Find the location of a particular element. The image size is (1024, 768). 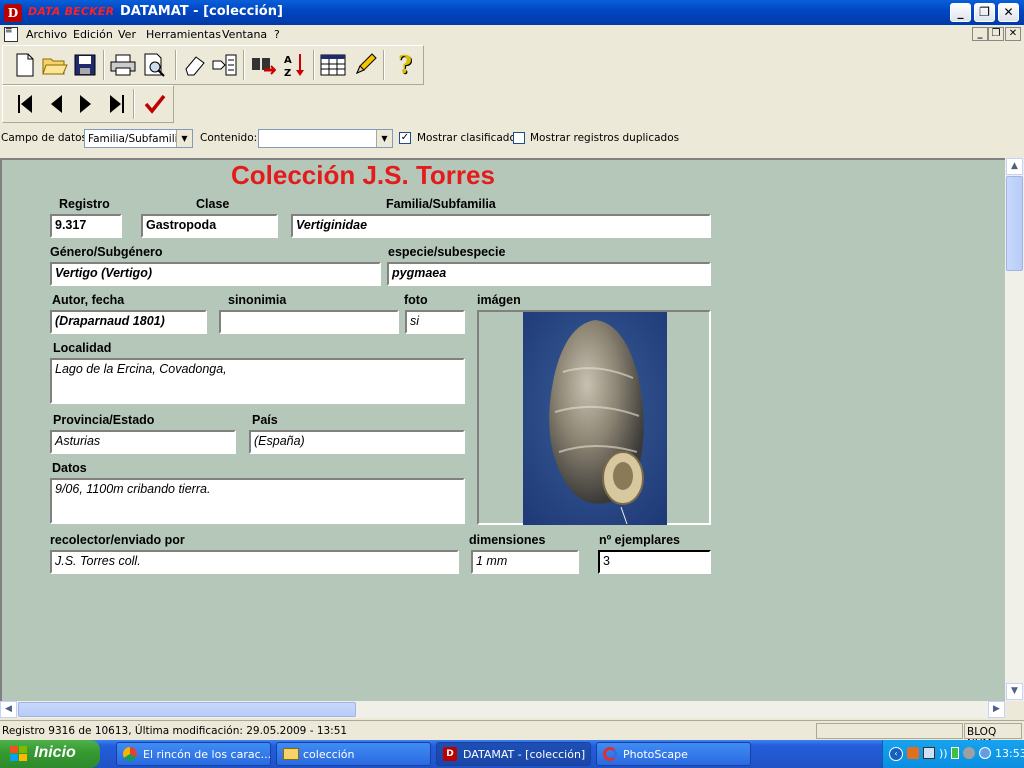

scroll-up-icon: ▲ is located at coordinates (1014, 166).